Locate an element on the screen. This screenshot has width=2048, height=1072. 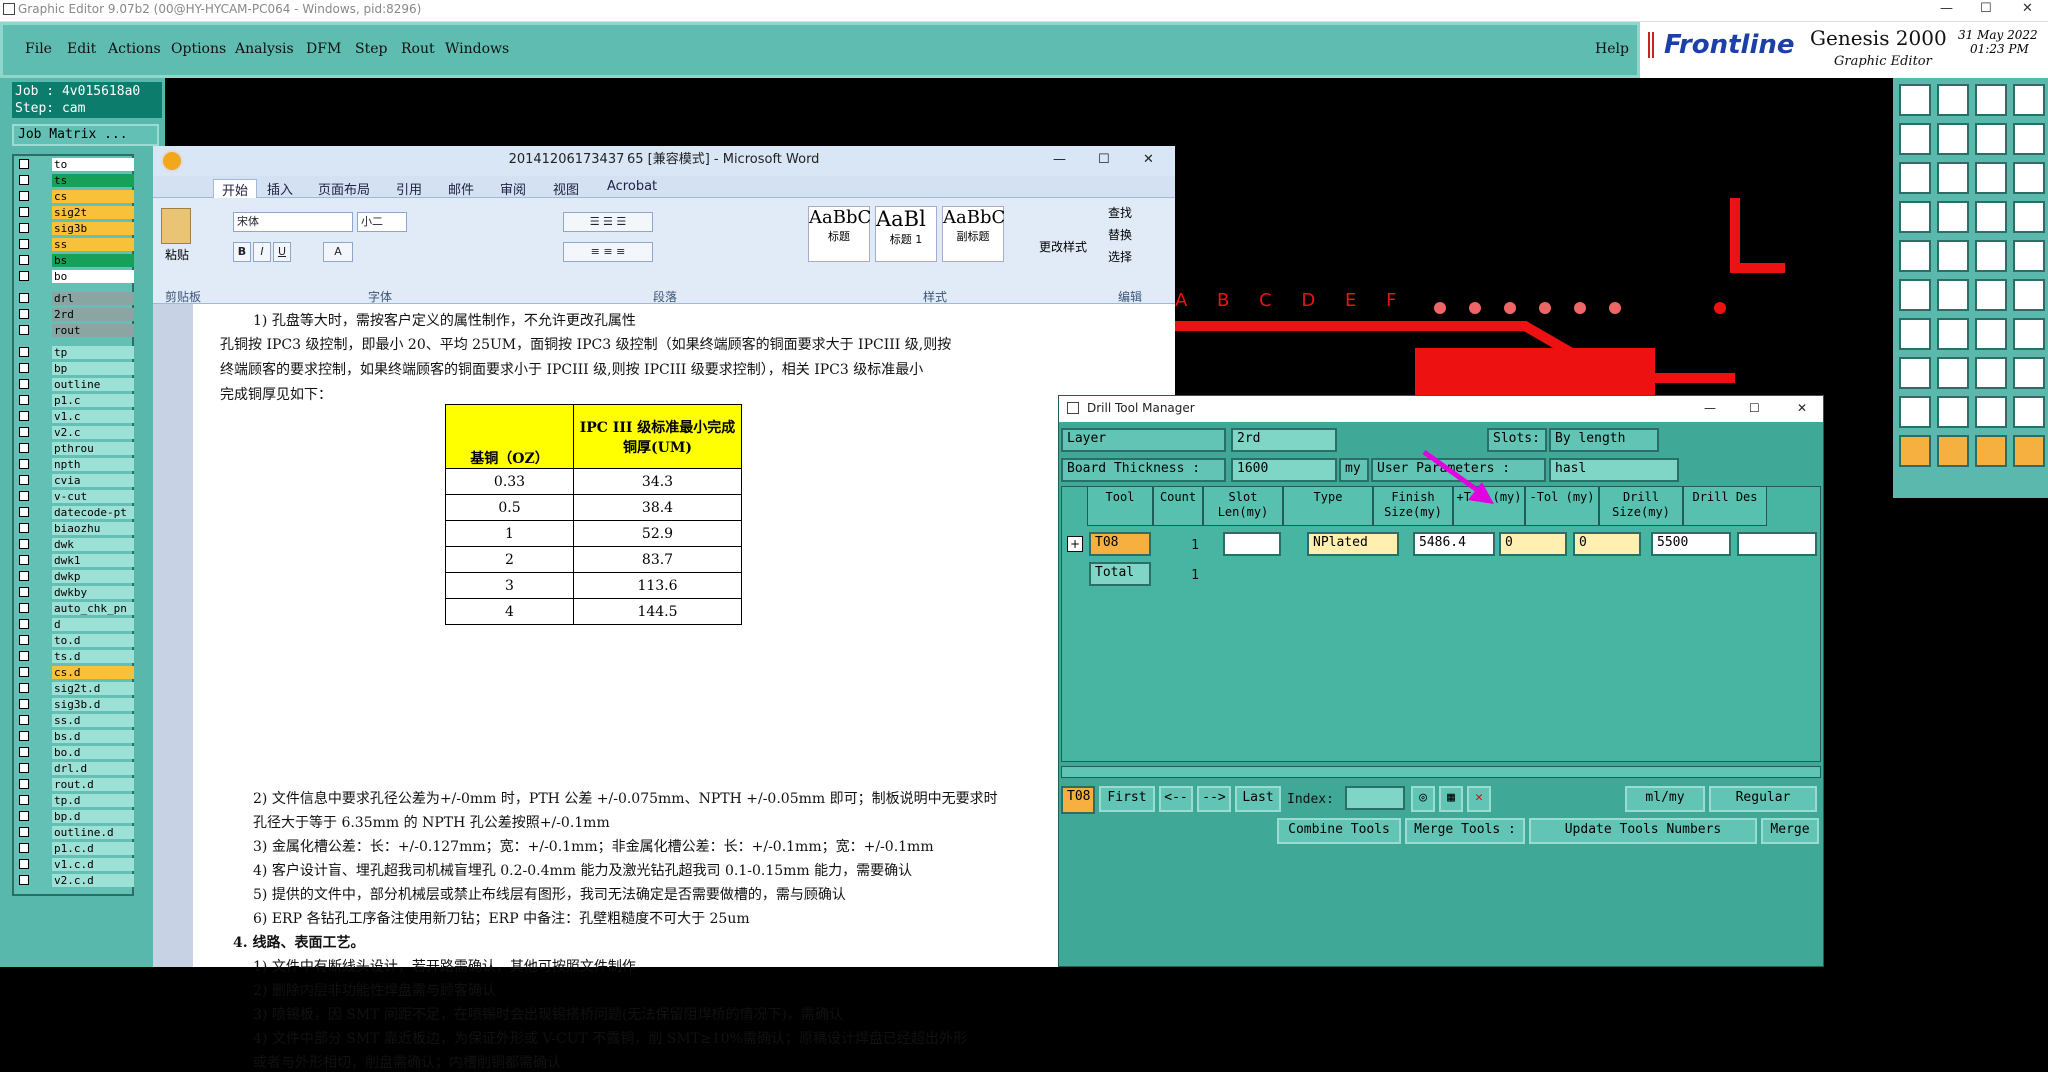
layer-name: npth is located at coordinates (93, 464).